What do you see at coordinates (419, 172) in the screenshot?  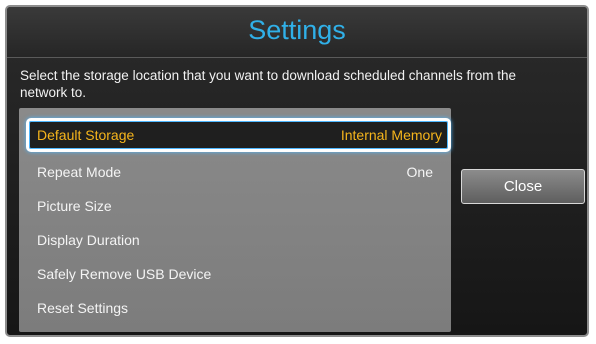 I see `menu-item-value: One` at bounding box center [419, 172].